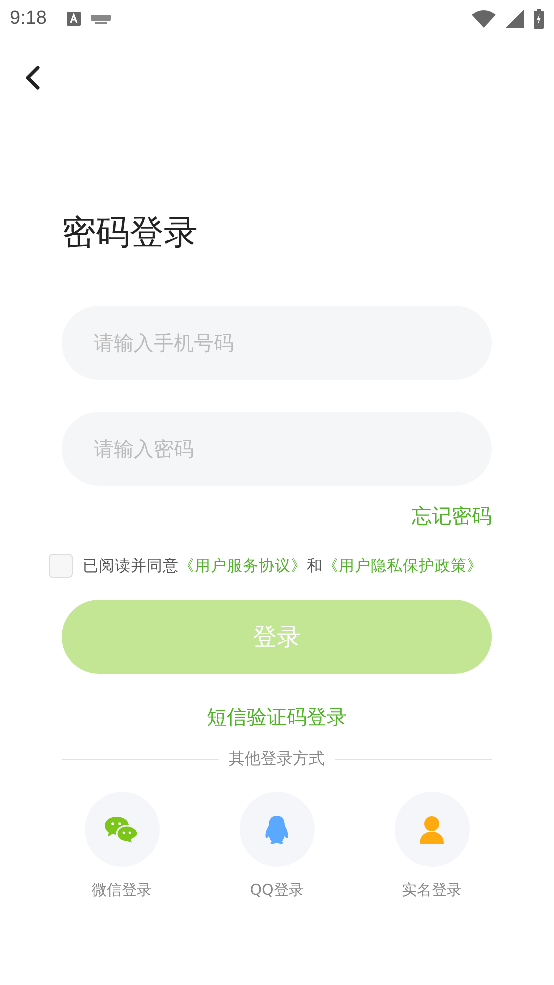  I want to click on privacy-policy-link: 《用户隐私保护政策》, so click(403, 565).